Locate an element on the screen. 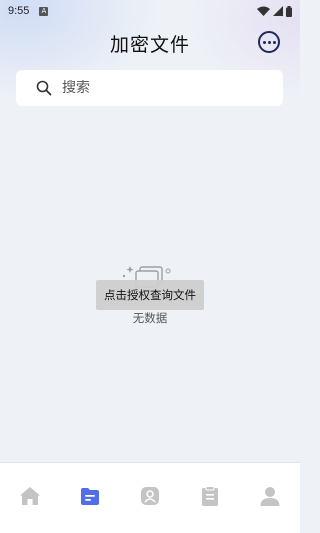 The height and width of the screenshot is (533, 320). toast-message: 点击授权查询文件 is located at coordinates (150, 295).